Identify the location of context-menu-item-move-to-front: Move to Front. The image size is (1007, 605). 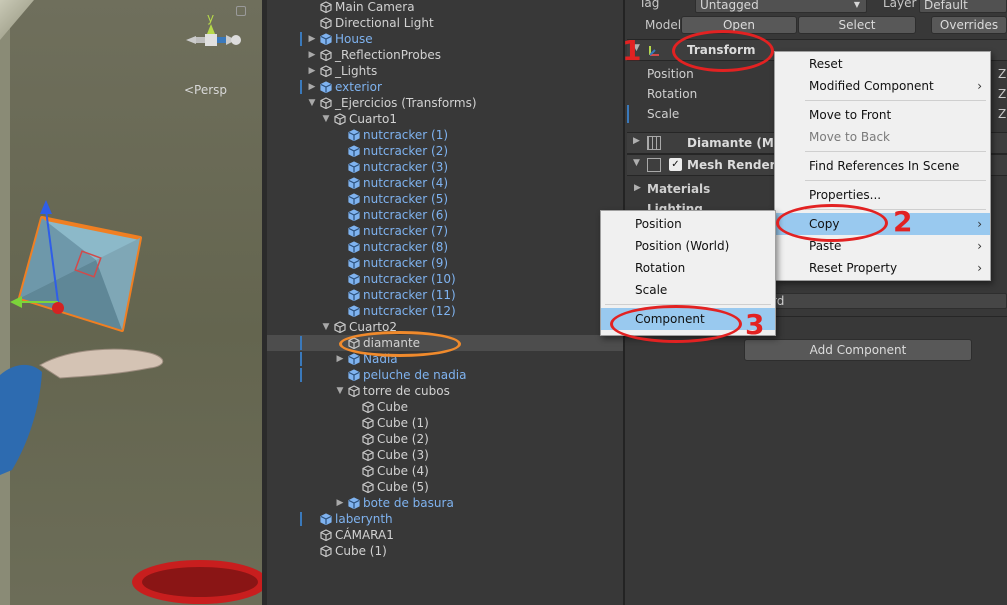
(882, 115).